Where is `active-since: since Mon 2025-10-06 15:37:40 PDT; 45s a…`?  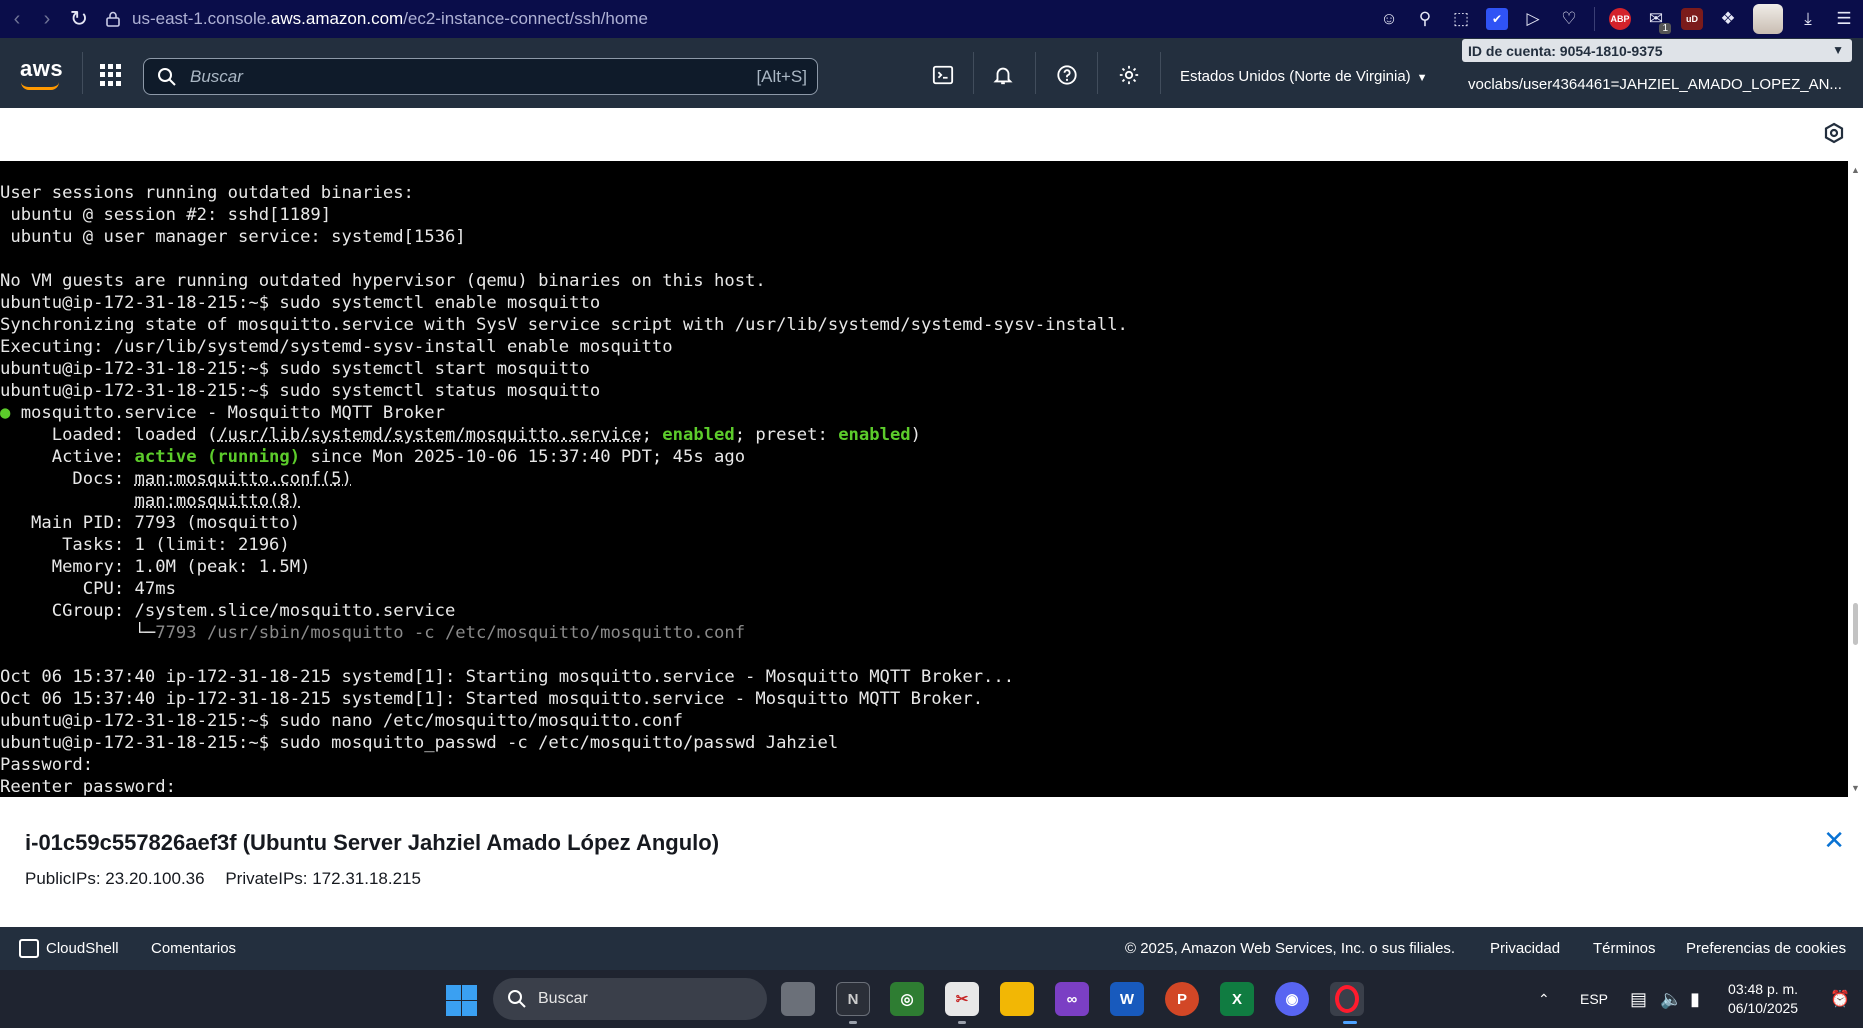
active-since: since Mon 2025-10-06 15:37:40 PDT; 45s a… is located at coordinates (523, 457).